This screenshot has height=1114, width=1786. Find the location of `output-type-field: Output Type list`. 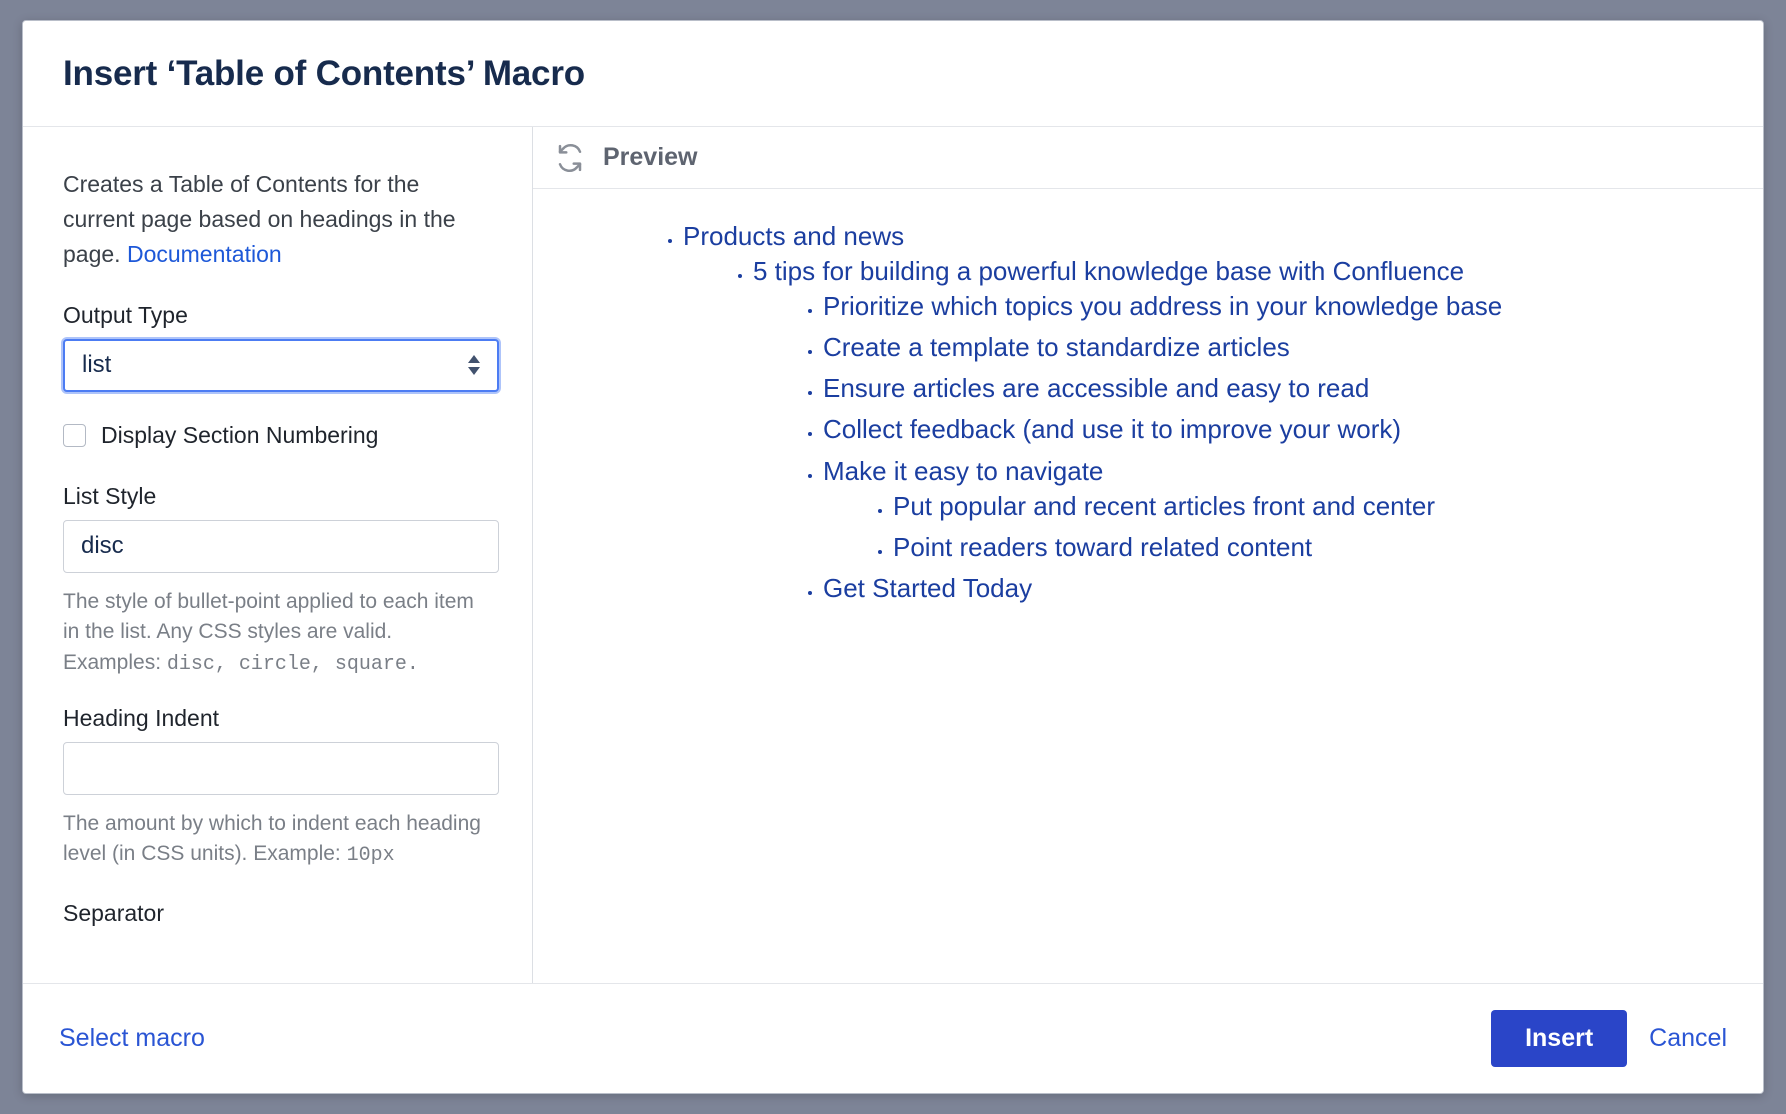

output-type-field: Output Type list is located at coordinates (281, 346).